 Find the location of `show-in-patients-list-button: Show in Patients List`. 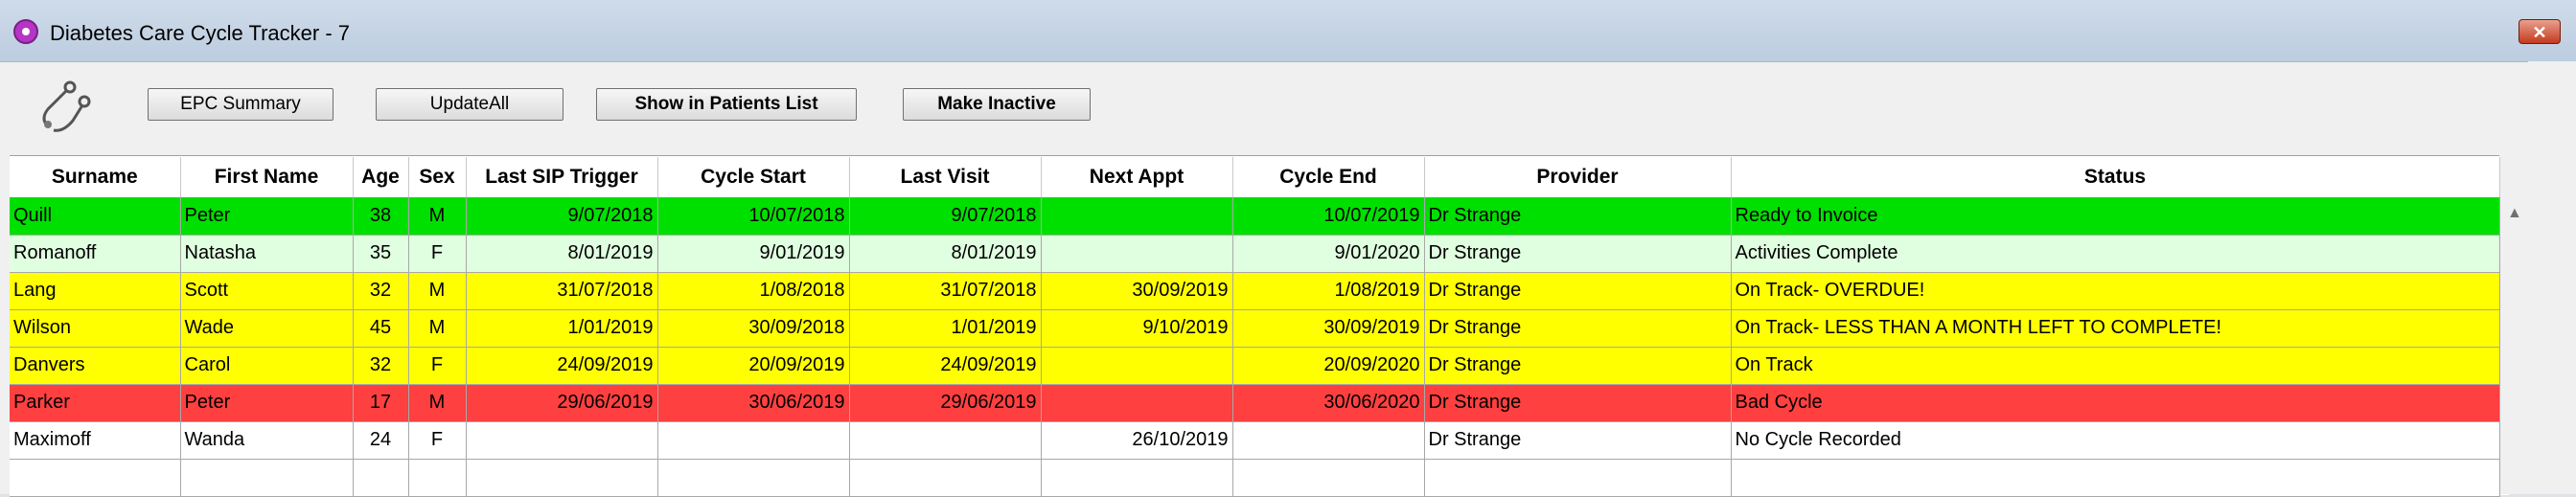

show-in-patients-list-button: Show in Patients List is located at coordinates (726, 104).